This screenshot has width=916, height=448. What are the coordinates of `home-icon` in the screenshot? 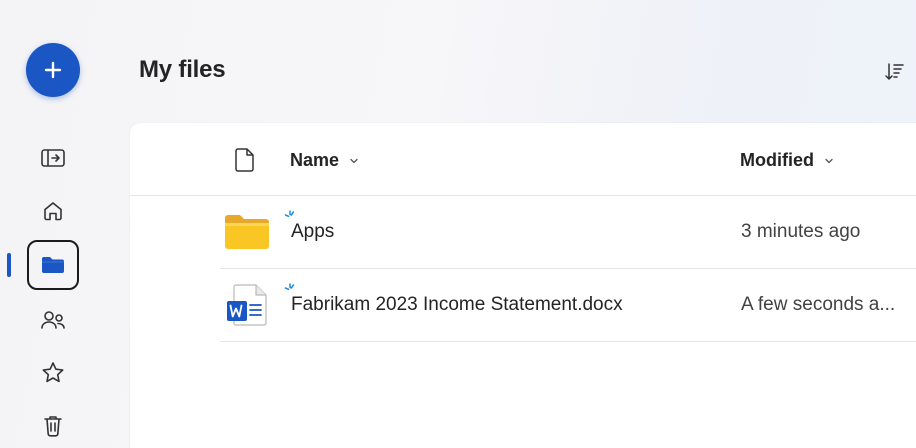 It's located at (53, 211).